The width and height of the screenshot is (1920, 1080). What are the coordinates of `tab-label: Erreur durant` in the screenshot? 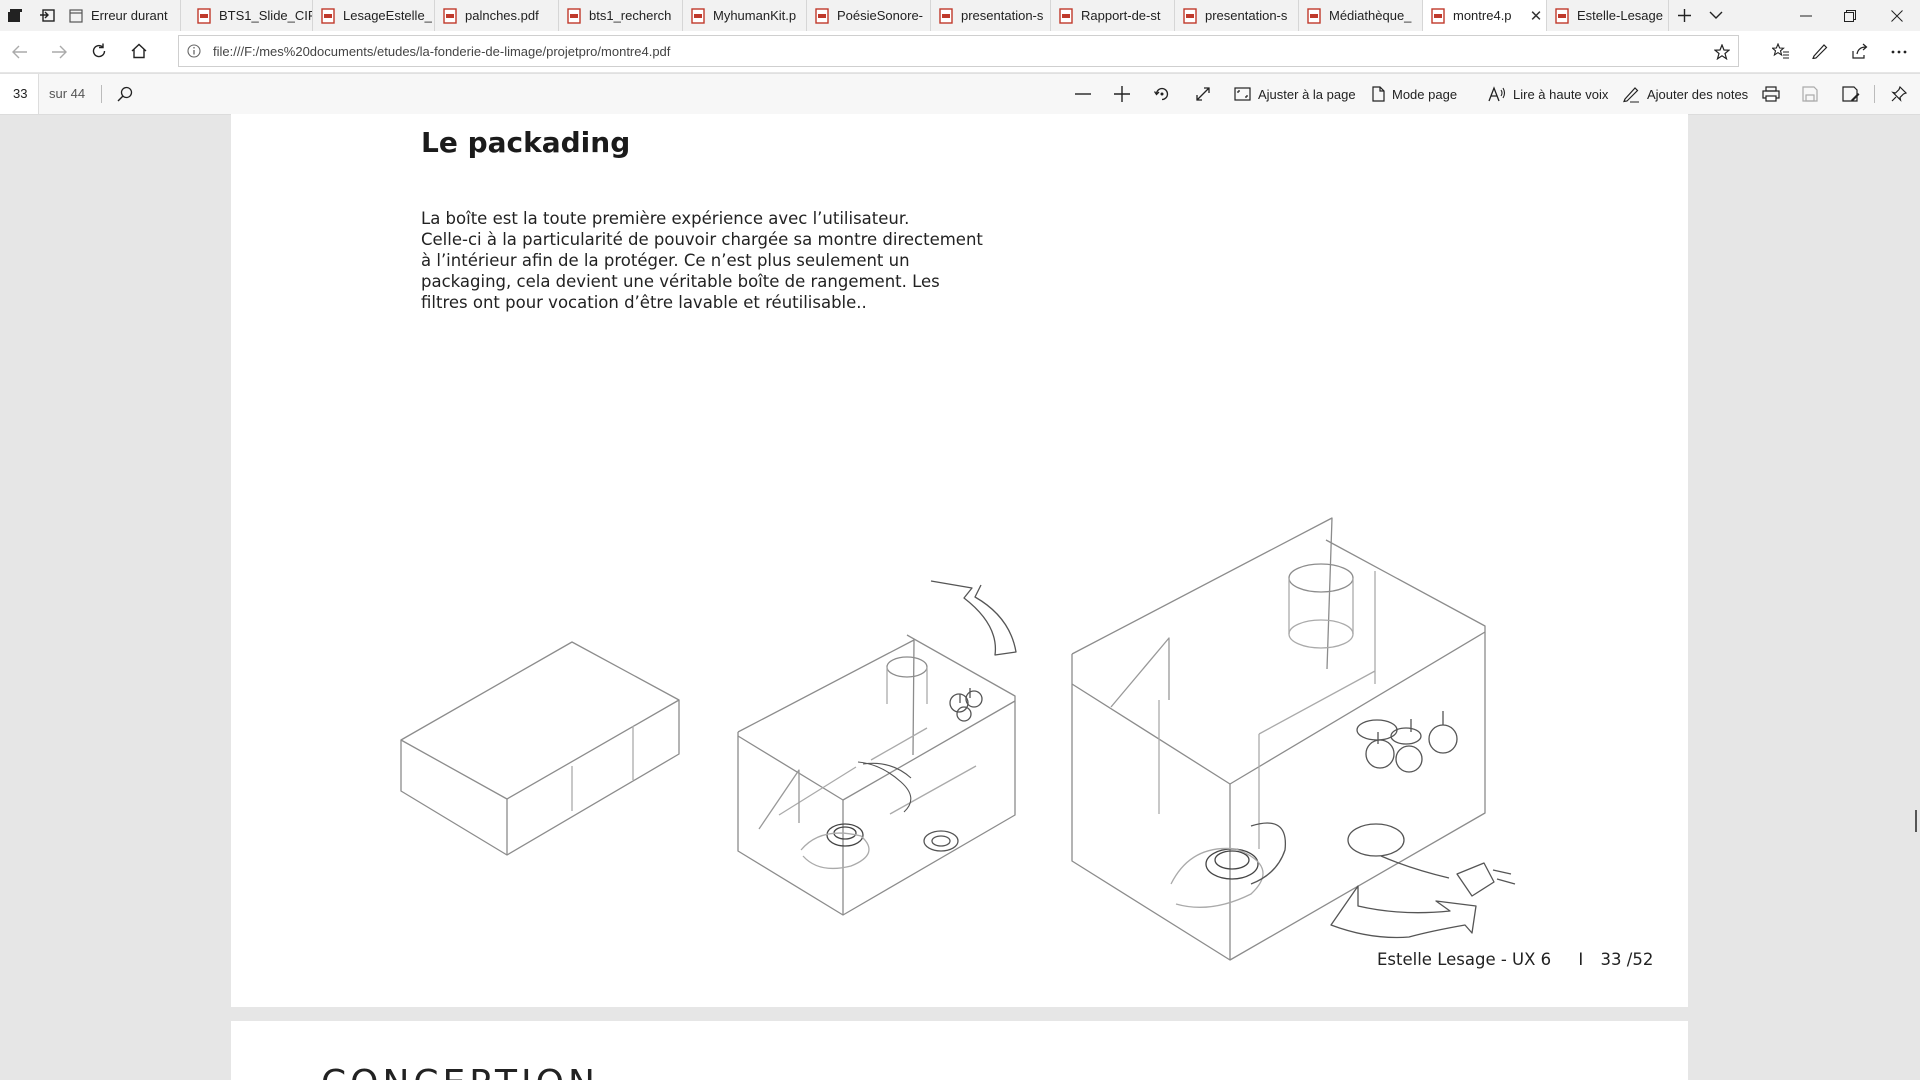 It's located at (129, 15).